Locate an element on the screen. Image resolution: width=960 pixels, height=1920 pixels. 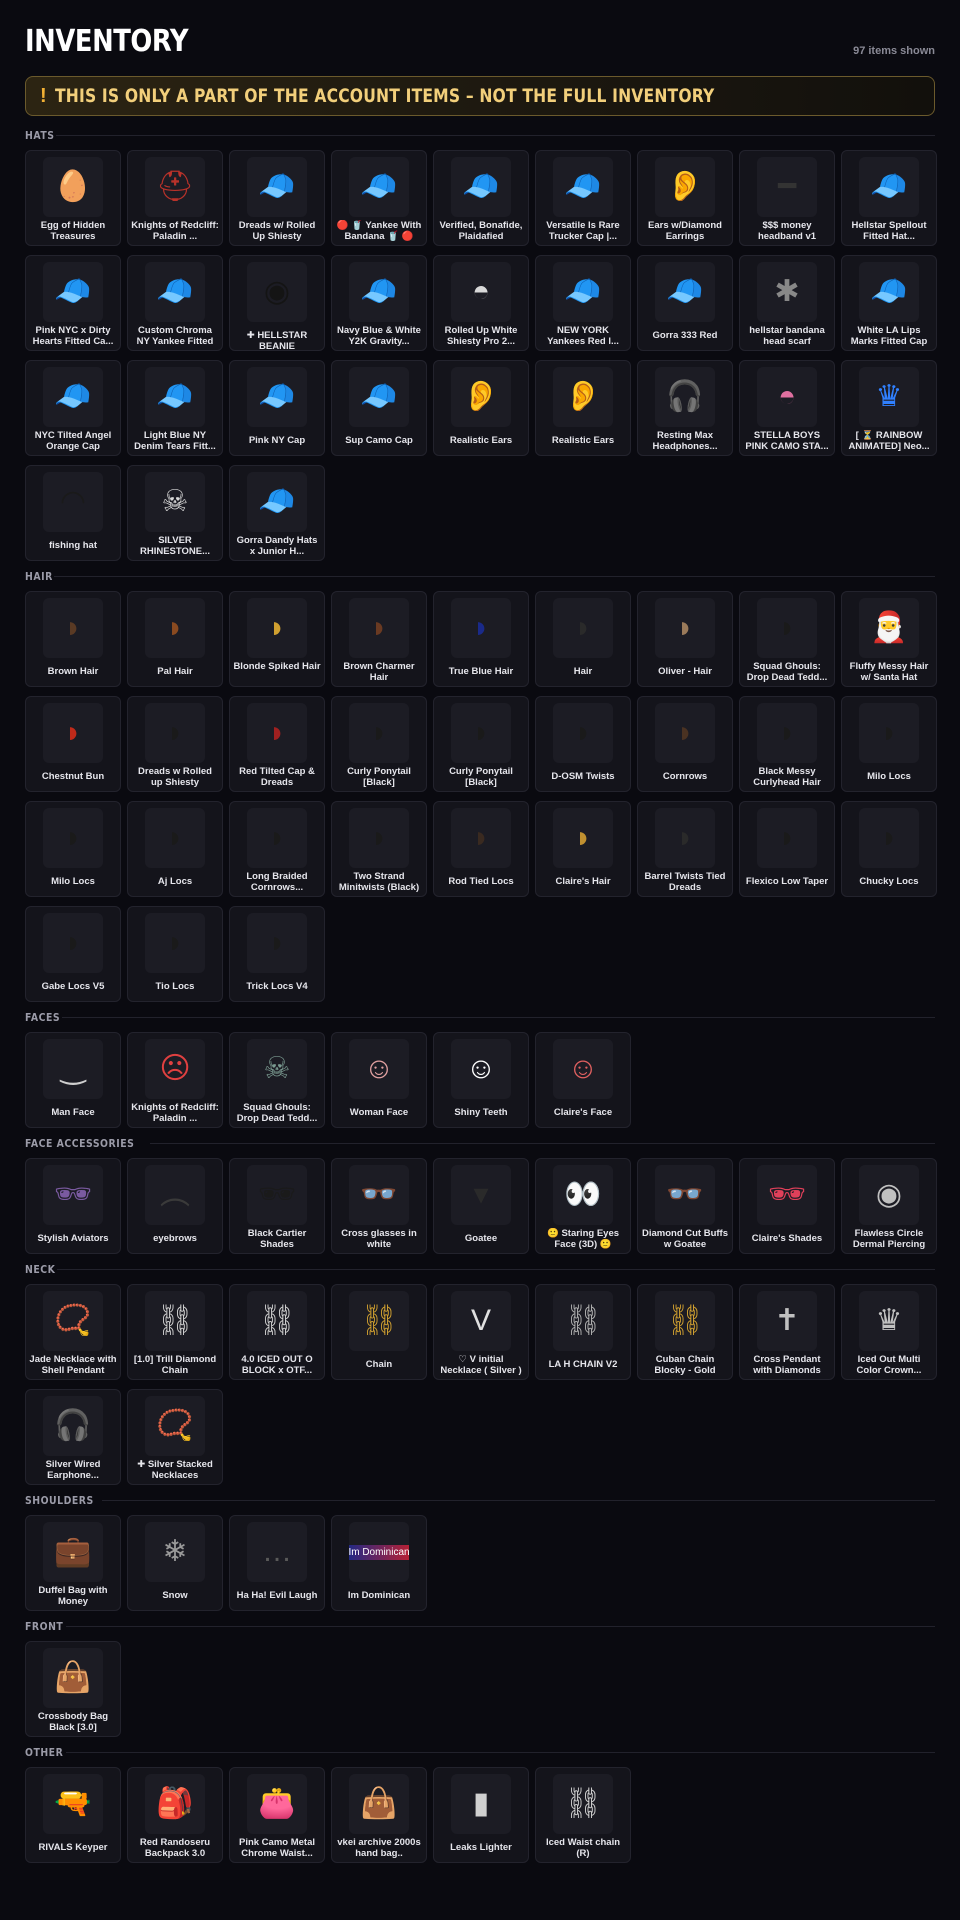
item-card: 🧢 Gorra 333 Red is located at coordinates (685, 303).